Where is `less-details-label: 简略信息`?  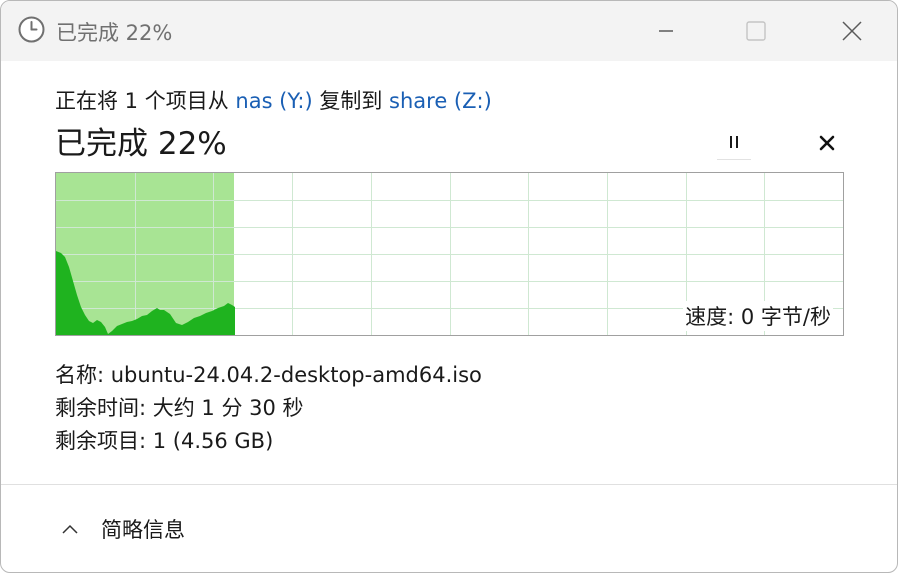
less-details-label: 简略信息 is located at coordinates (143, 530).